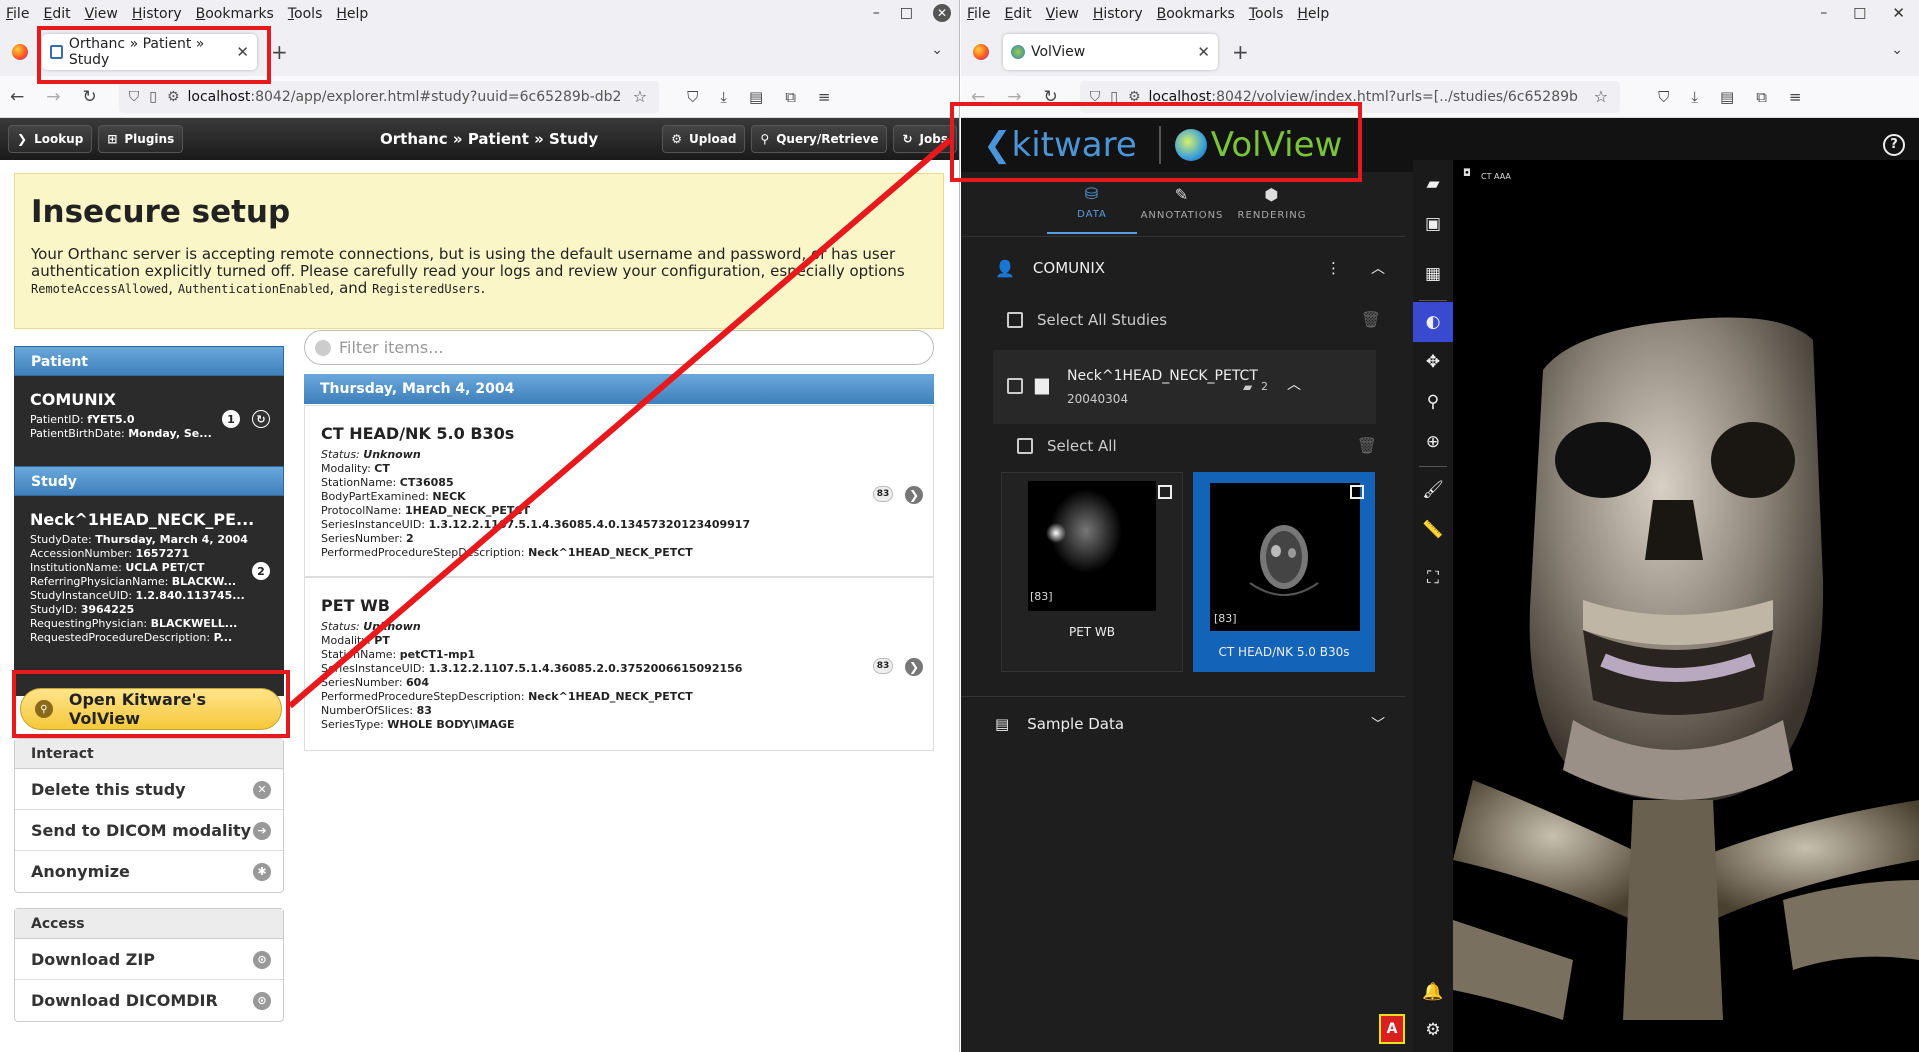 The image size is (1919, 1052). What do you see at coordinates (819, 139) in the screenshot?
I see `query-retrieve-button: ⚲ Query/Retrieve` at bounding box center [819, 139].